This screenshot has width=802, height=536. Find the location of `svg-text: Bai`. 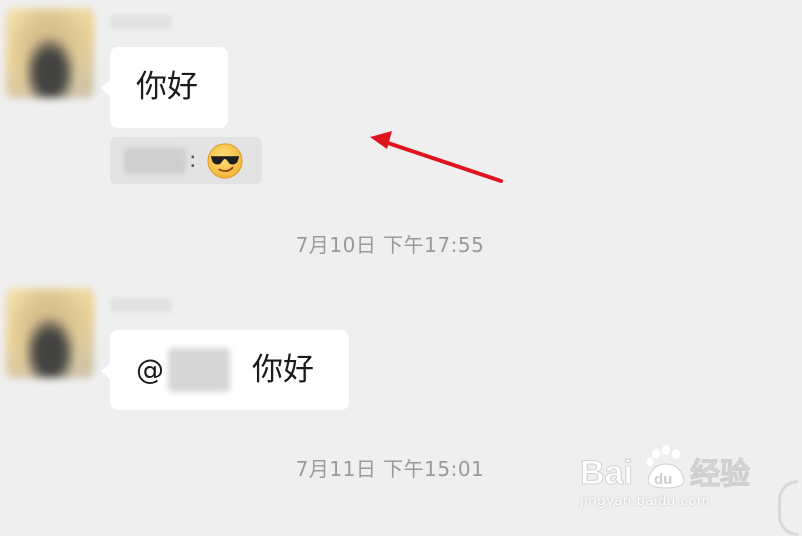

svg-text: Bai is located at coordinates (606, 473).